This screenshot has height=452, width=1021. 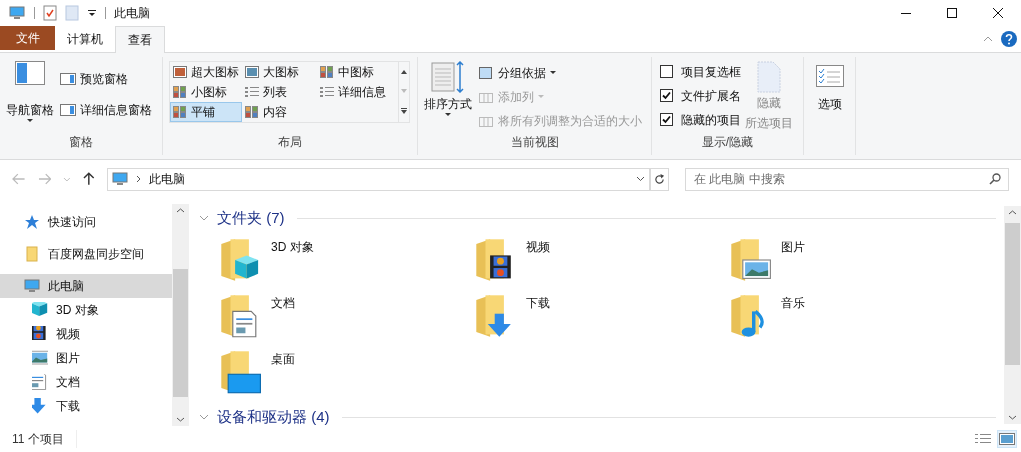 I want to click on ribbon-tab: 查看, so click(x=140, y=39).